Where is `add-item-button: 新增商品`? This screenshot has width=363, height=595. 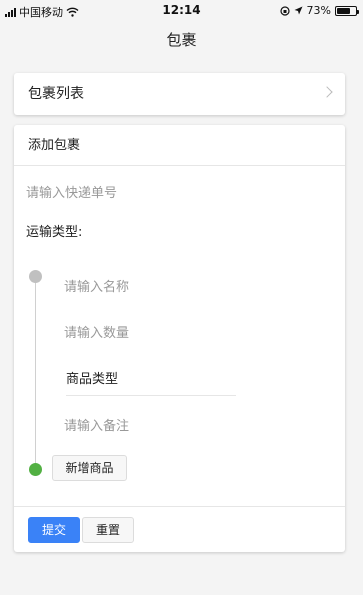
add-item-button: 新增商品 is located at coordinates (89, 468).